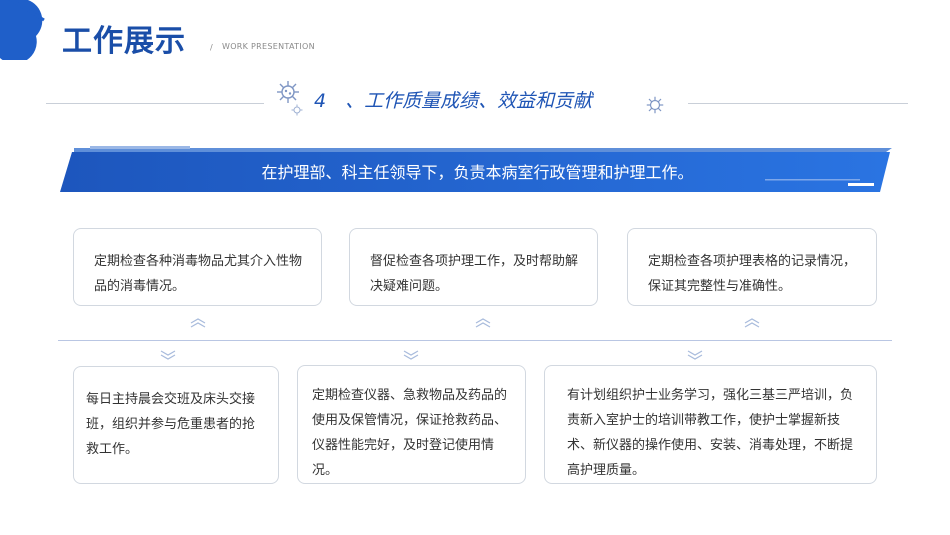 The height and width of the screenshot is (535, 950). Describe the element at coordinates (798, 103) in the screenshot. I see `heading-line-right` at that location.